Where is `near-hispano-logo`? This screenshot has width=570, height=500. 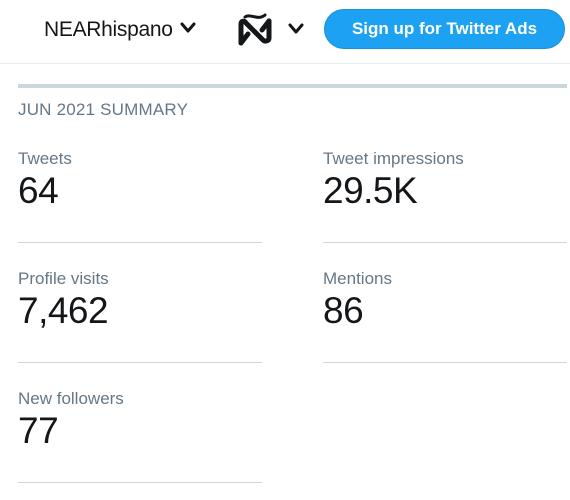 near-hispano-logo is located at coordinates (255, 28).